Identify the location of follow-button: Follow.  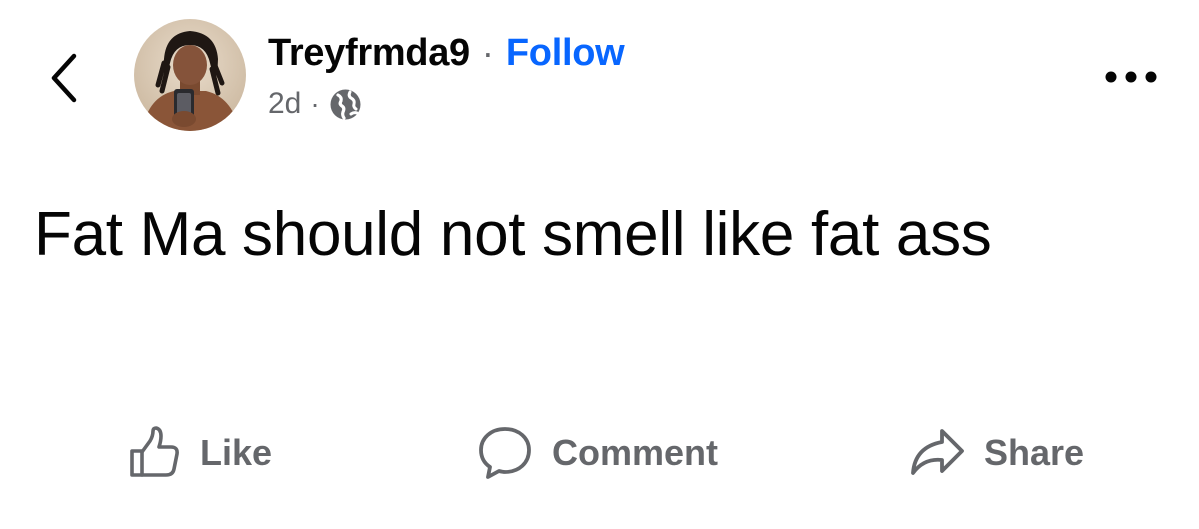
(565, 53).